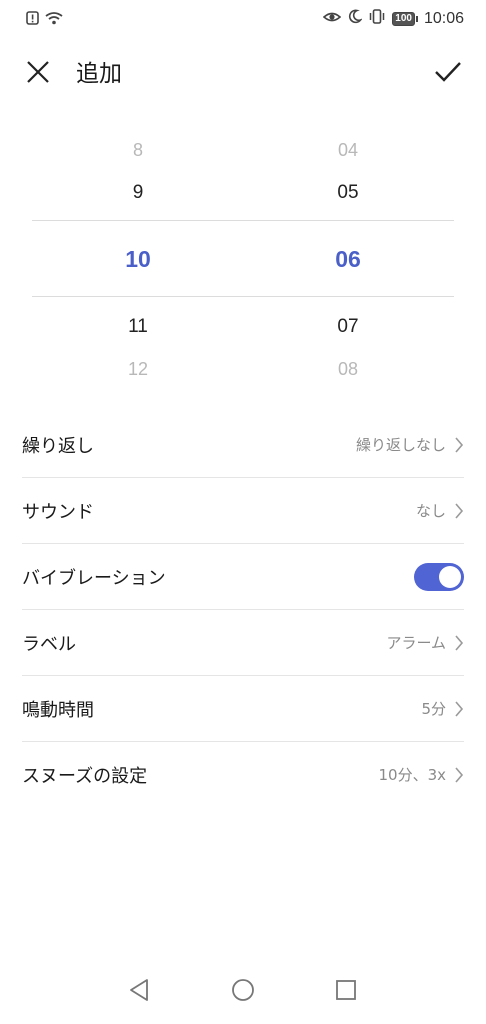  I want to click on vibration-row: バイブレーション, so click(243, 577).